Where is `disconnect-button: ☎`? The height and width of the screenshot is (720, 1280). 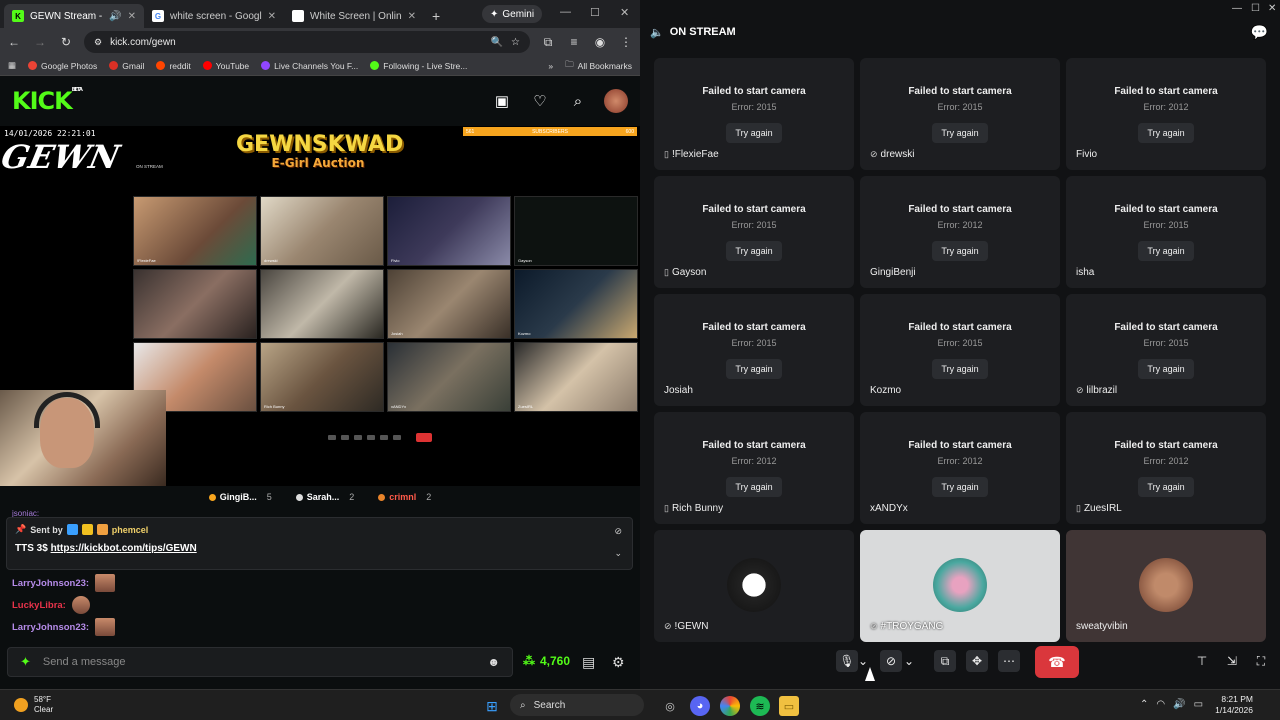 disconnect-button: ☎ is located at coordinates (1057, 662).